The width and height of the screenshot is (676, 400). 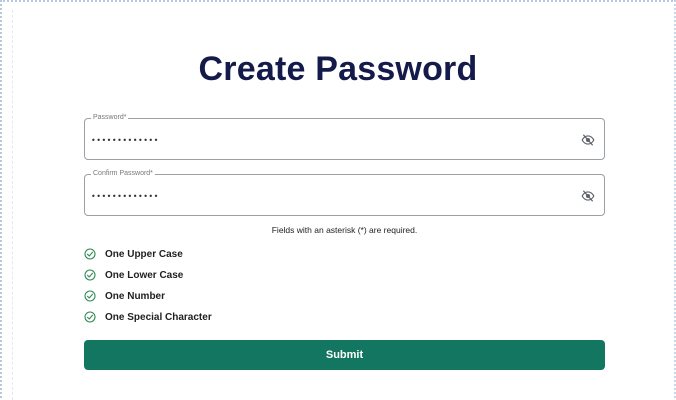 I want to click on rule-item-lowercase: One Lower Case, so click(x=133, y=275).